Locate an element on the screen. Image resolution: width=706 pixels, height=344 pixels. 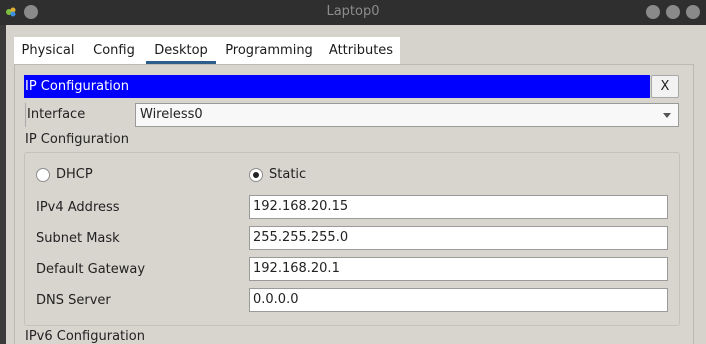
window-title: Laptop0 is located at coordinates (353, 11).